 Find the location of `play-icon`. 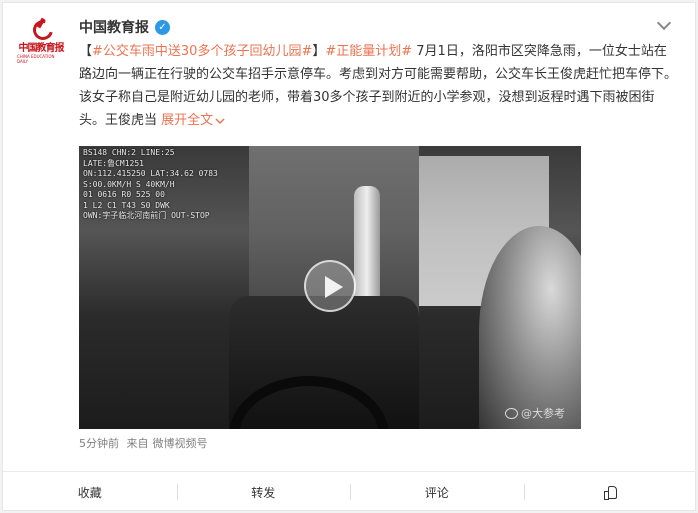

play-icon is located at coordinates (330, 286).